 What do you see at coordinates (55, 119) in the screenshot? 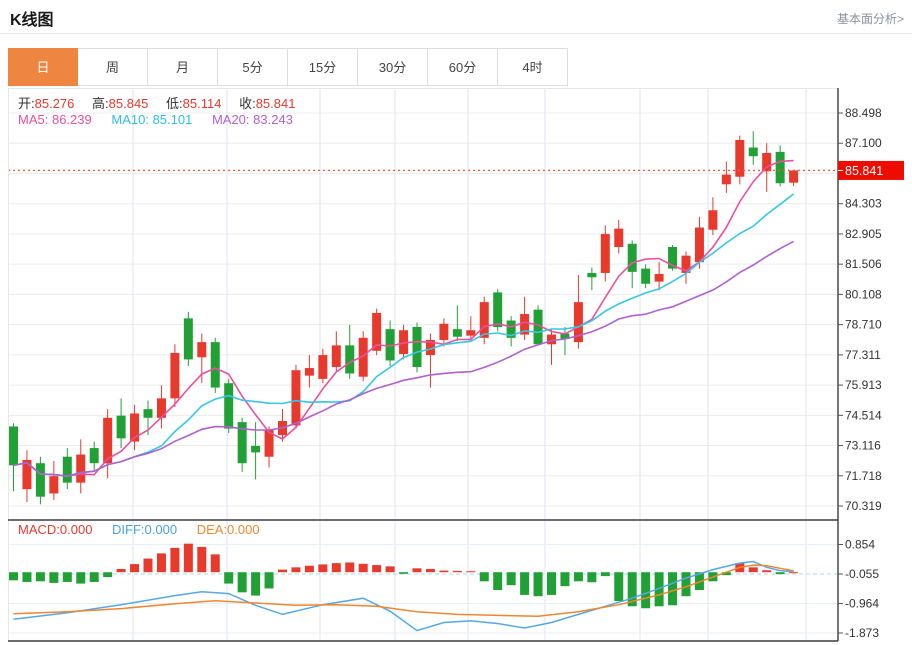
I see `ma5-group: MA5: 86.239` at bounding box center [55, 119].